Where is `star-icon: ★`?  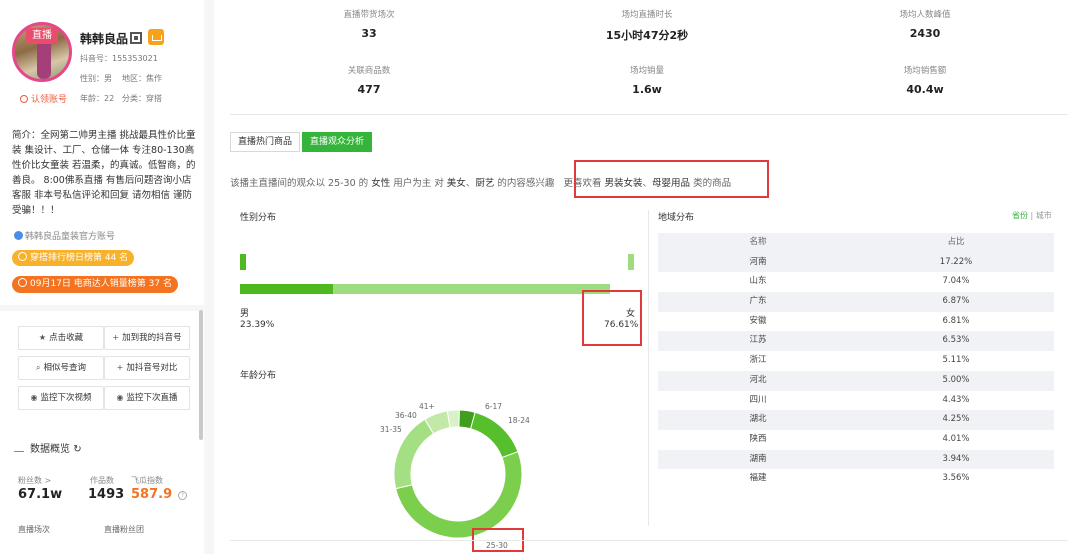 star-icon: ★ is located at coordinates (42, 337).